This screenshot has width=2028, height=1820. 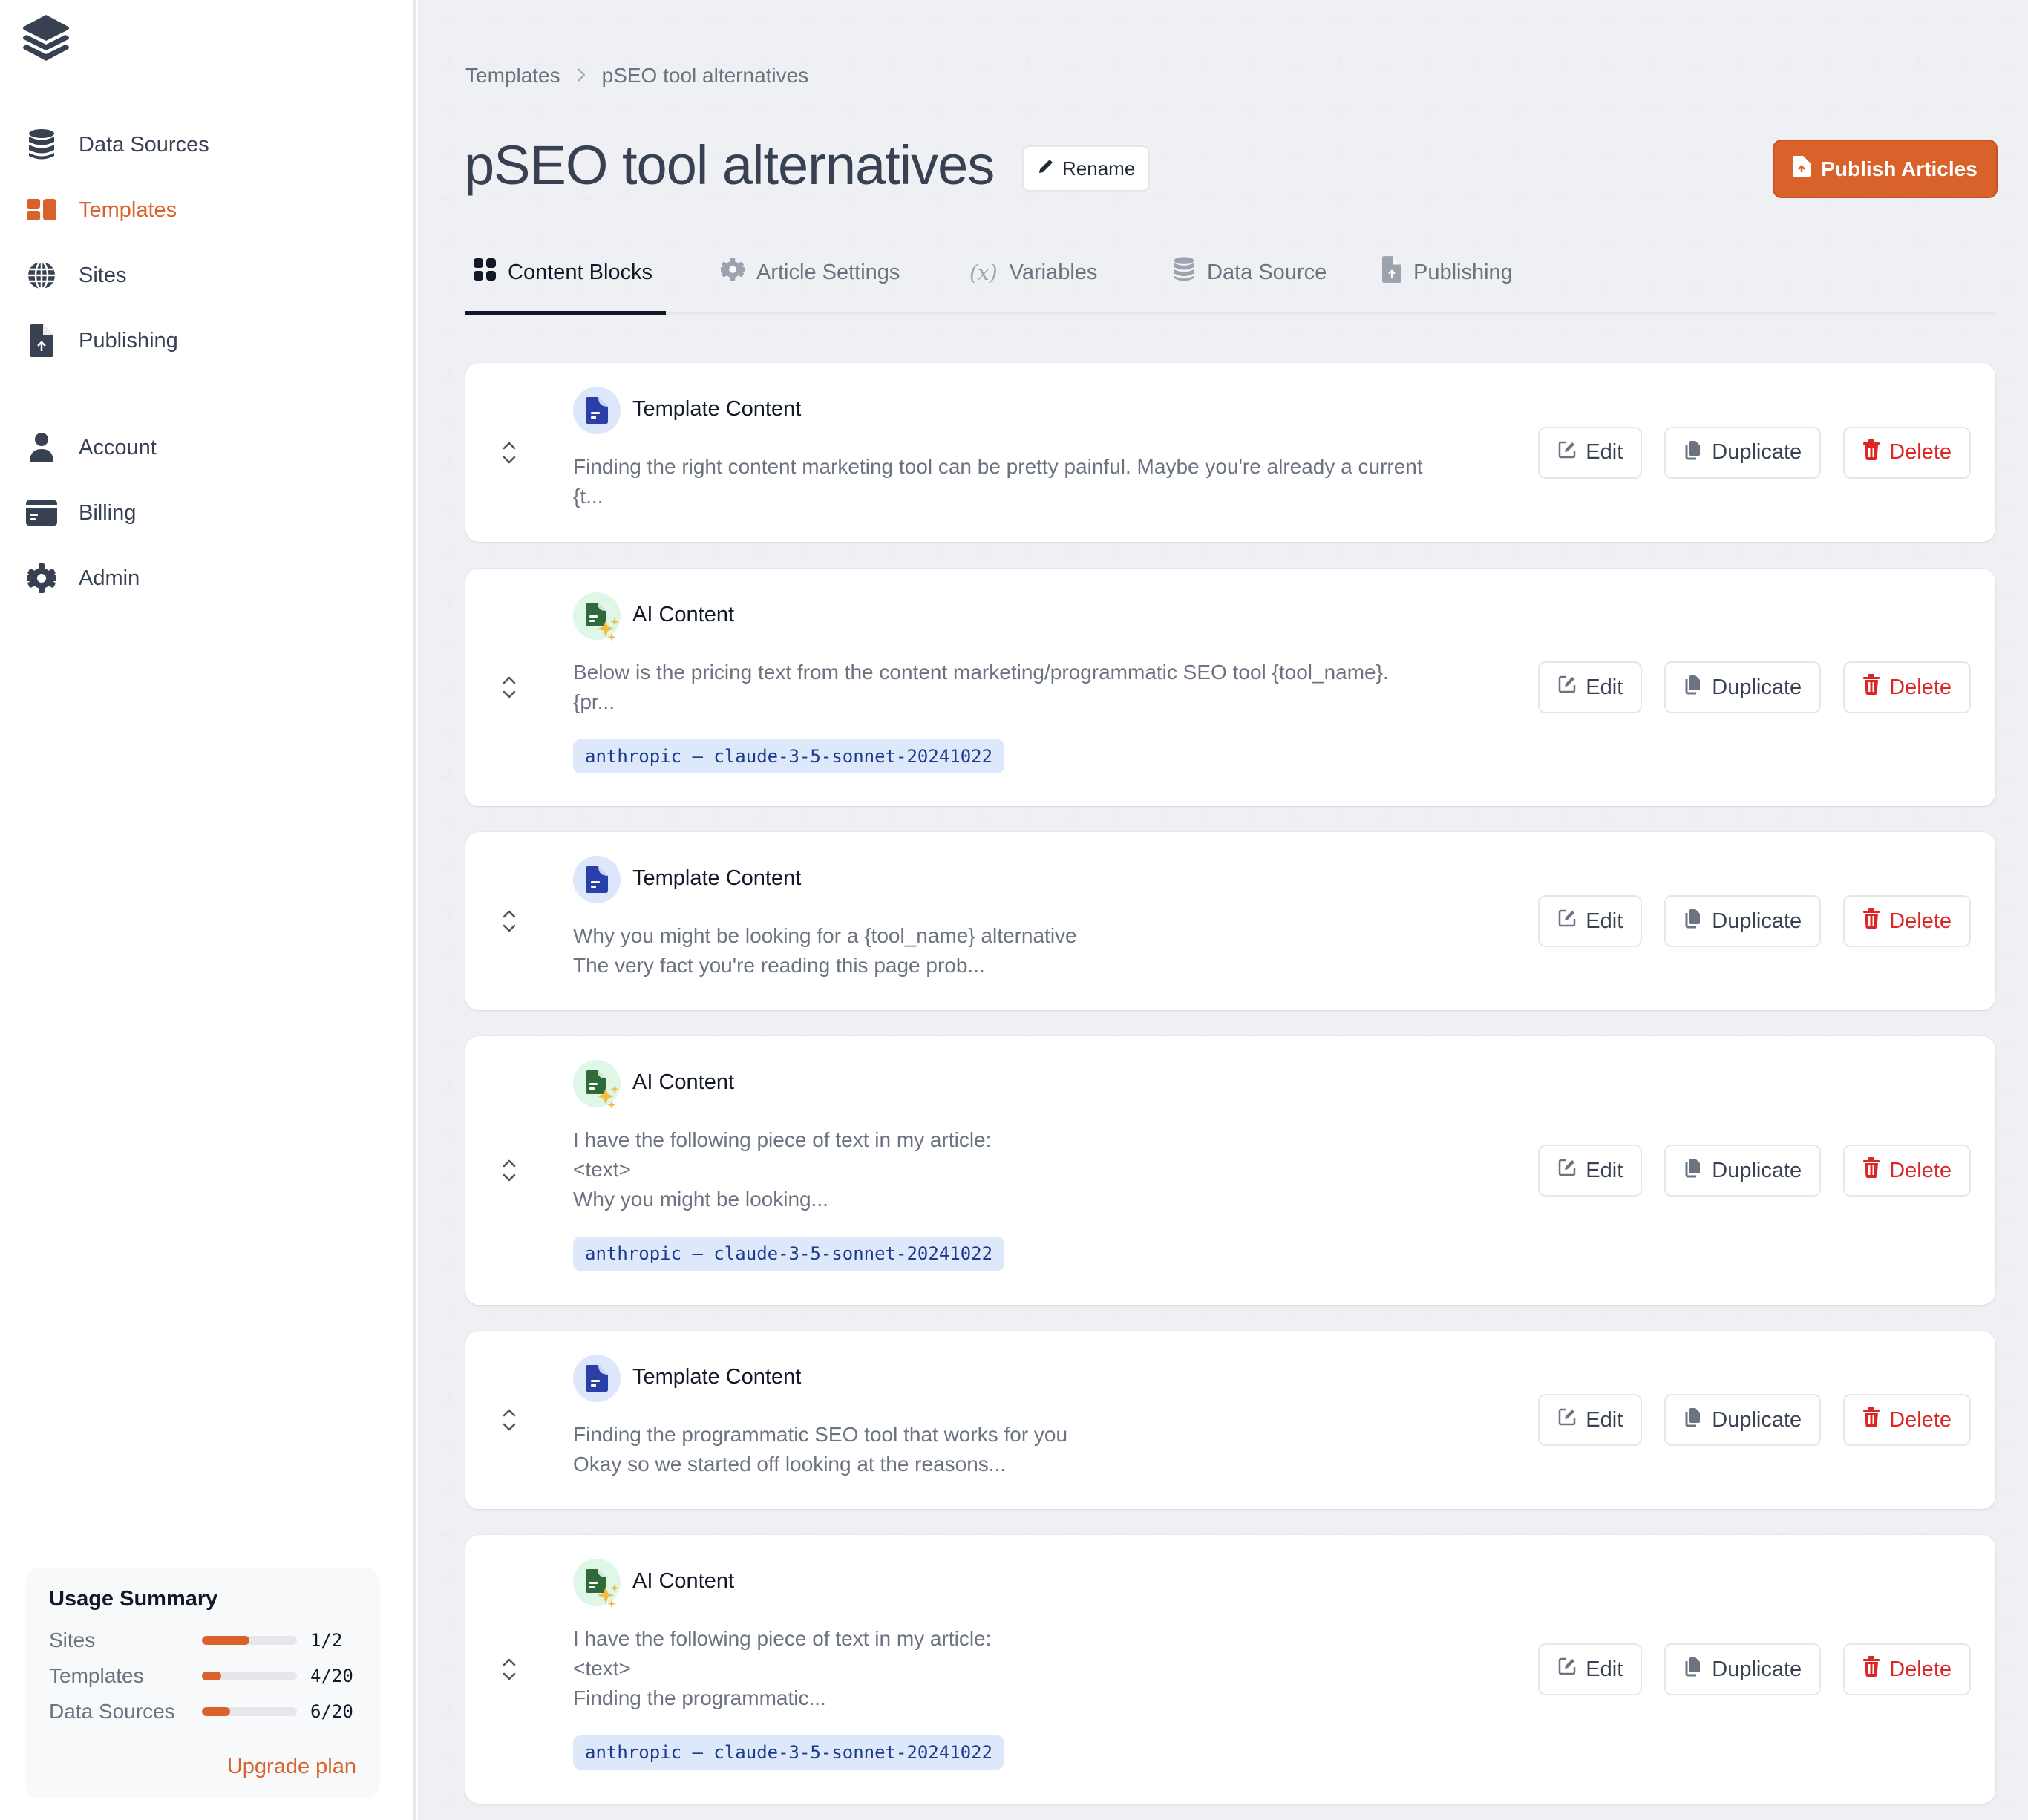 What do you see at coordinates (203, 578) in the screenshot?
I see `sidebar-item-admin: Admin` at bounding box center [203, 578].